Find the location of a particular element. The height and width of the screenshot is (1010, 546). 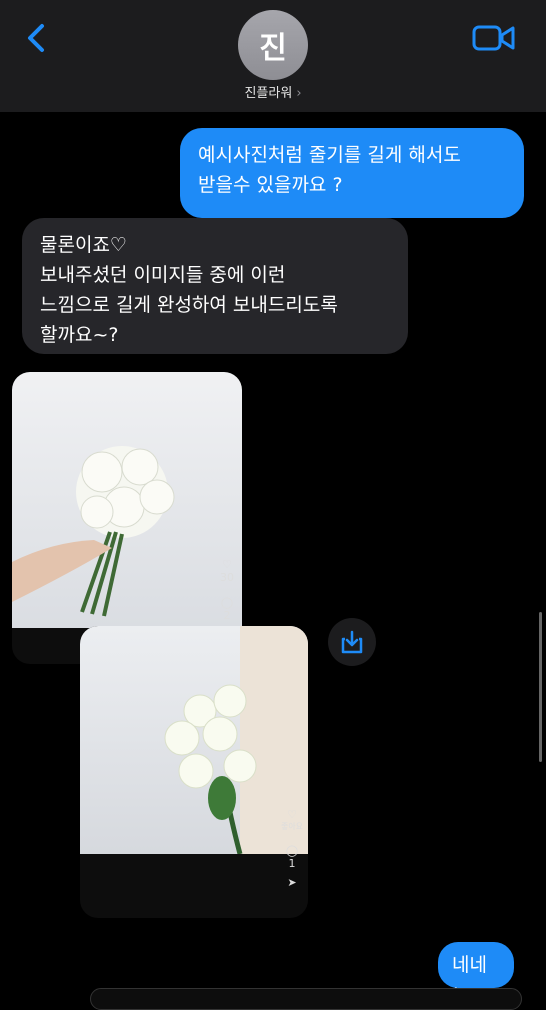

message-line: 받을수 있을까요 ? is located at coordinates (270, 185).